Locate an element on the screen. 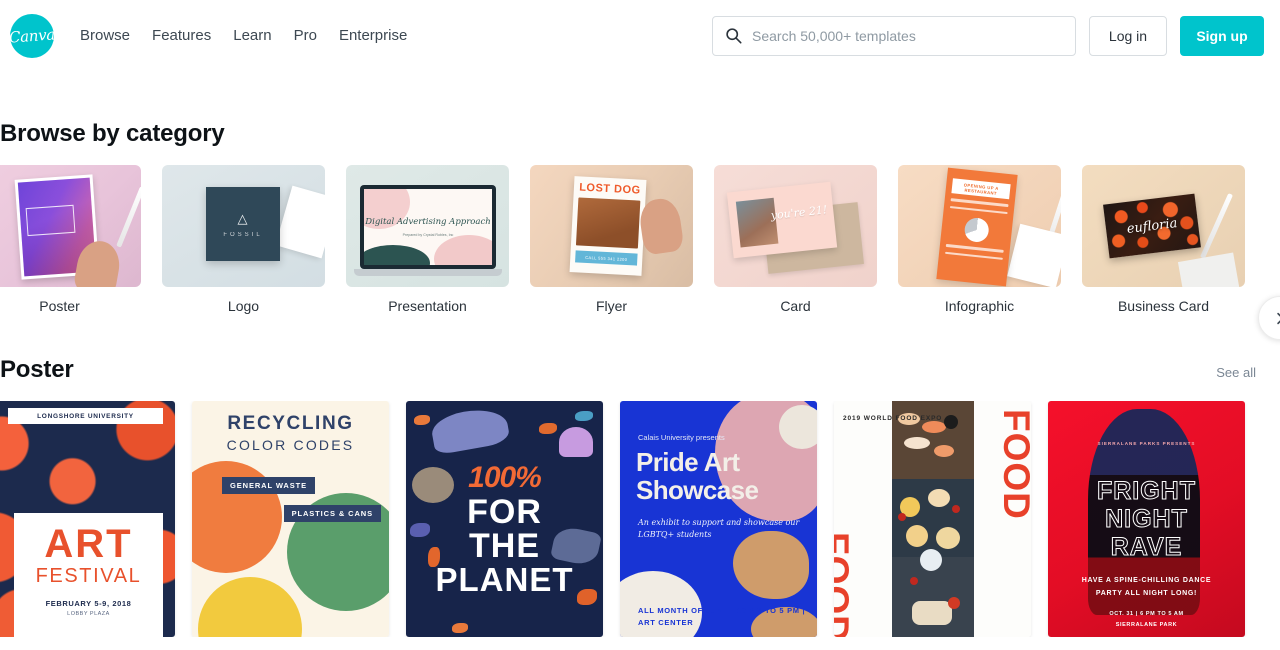  logo-artwork: △ FOSSIL is located at coordinates (243, 226).